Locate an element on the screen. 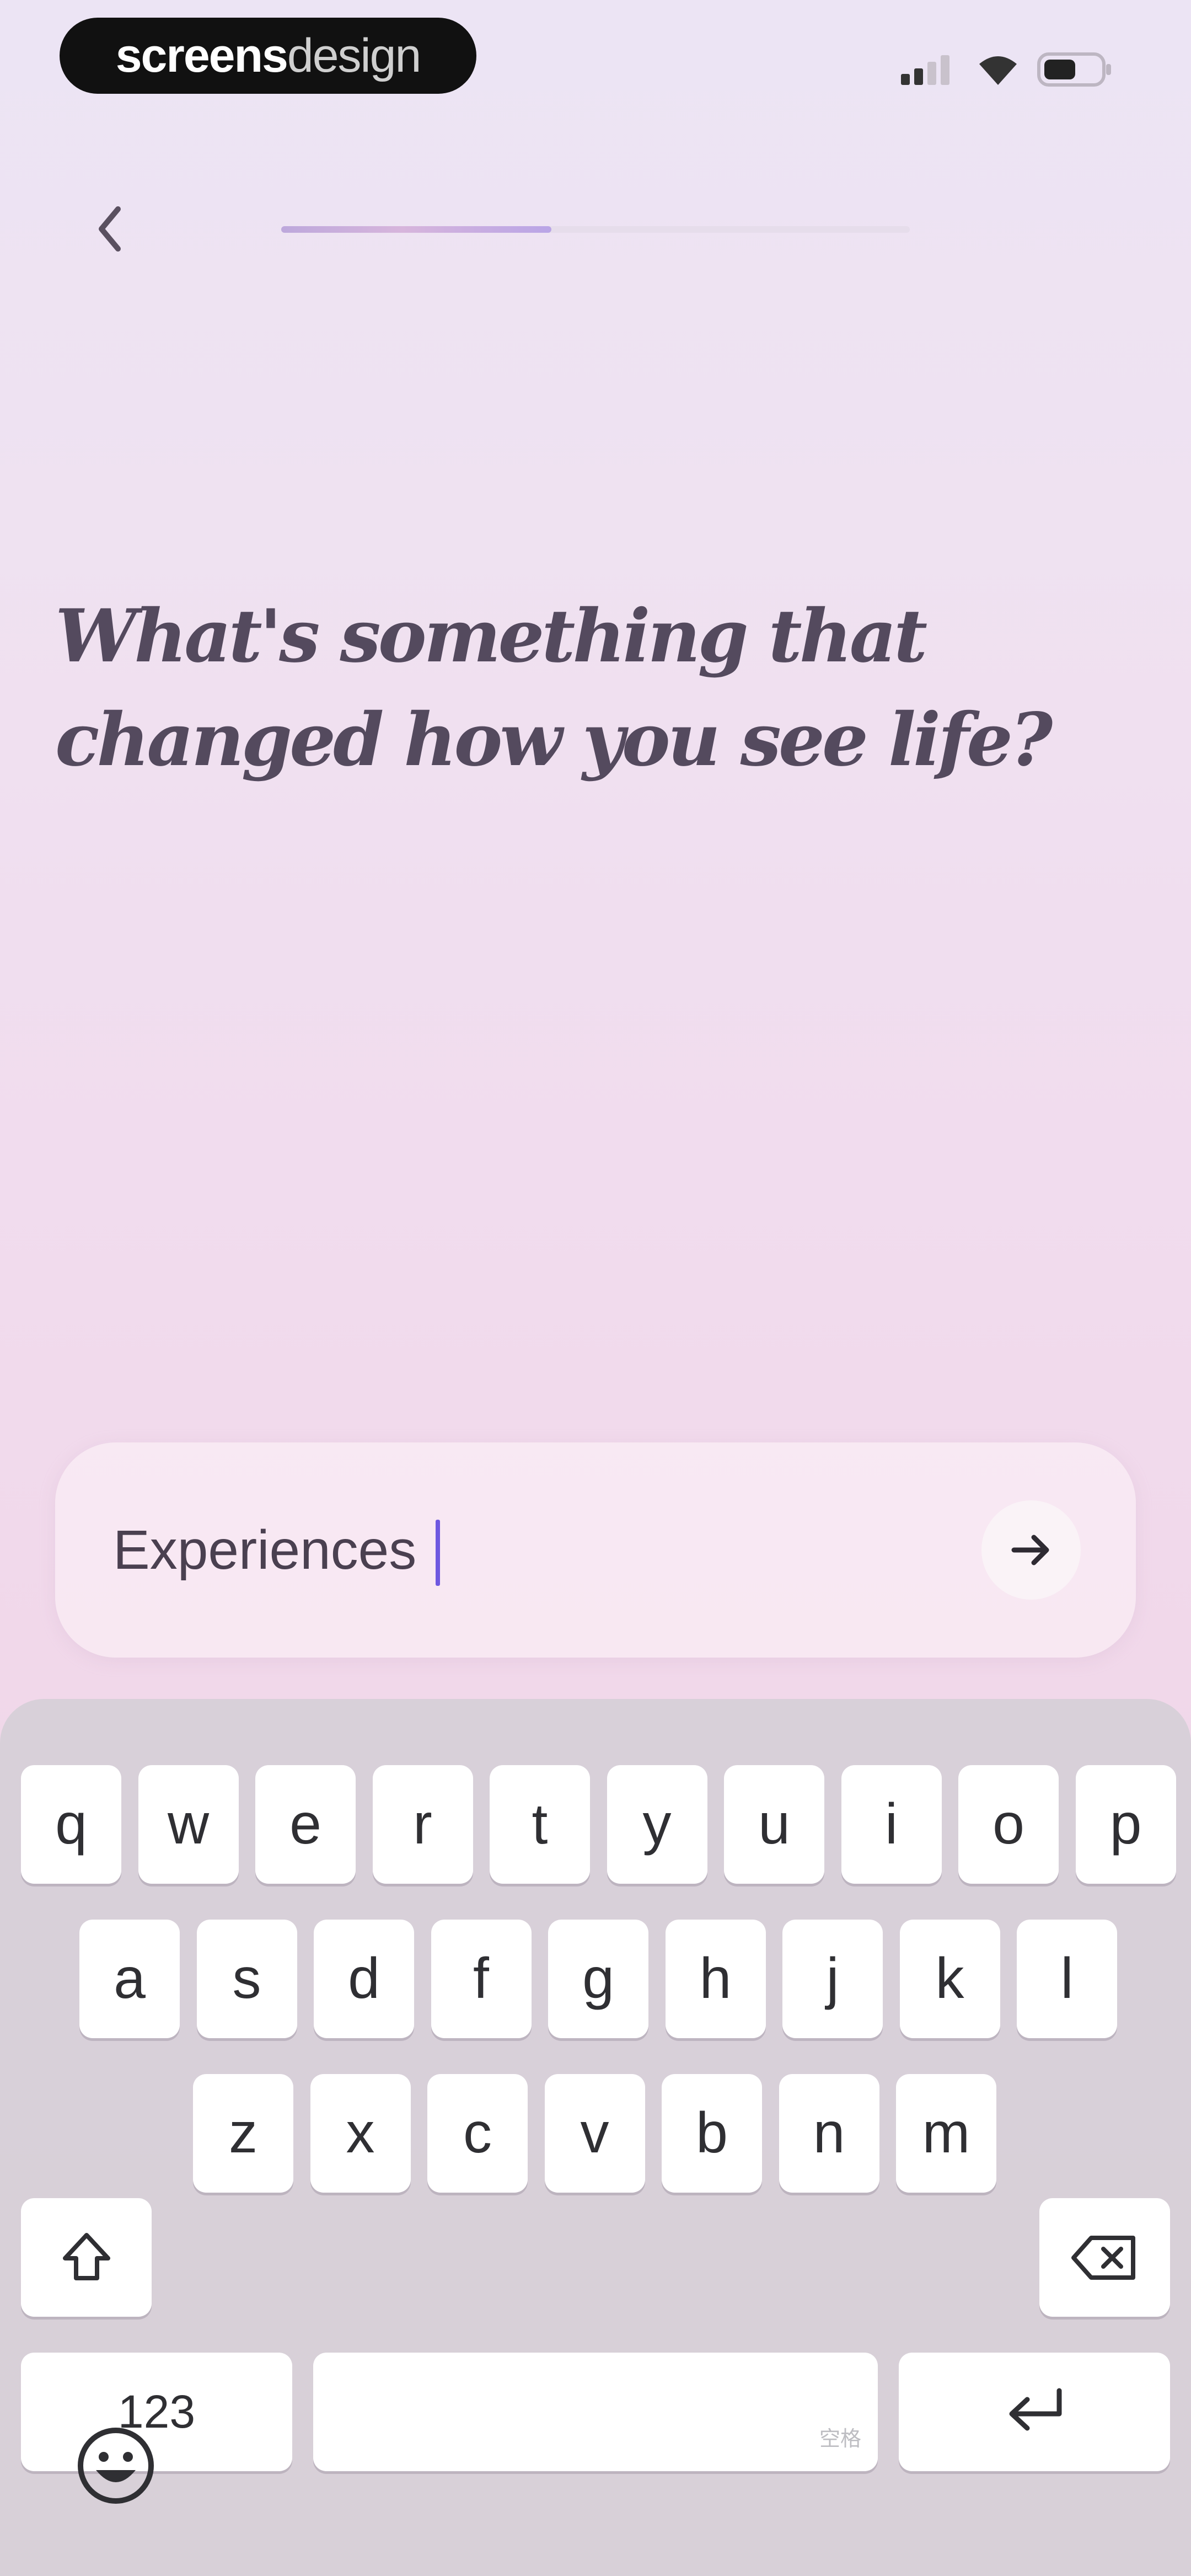  key-u: u is located at coordinates (774, 1824).